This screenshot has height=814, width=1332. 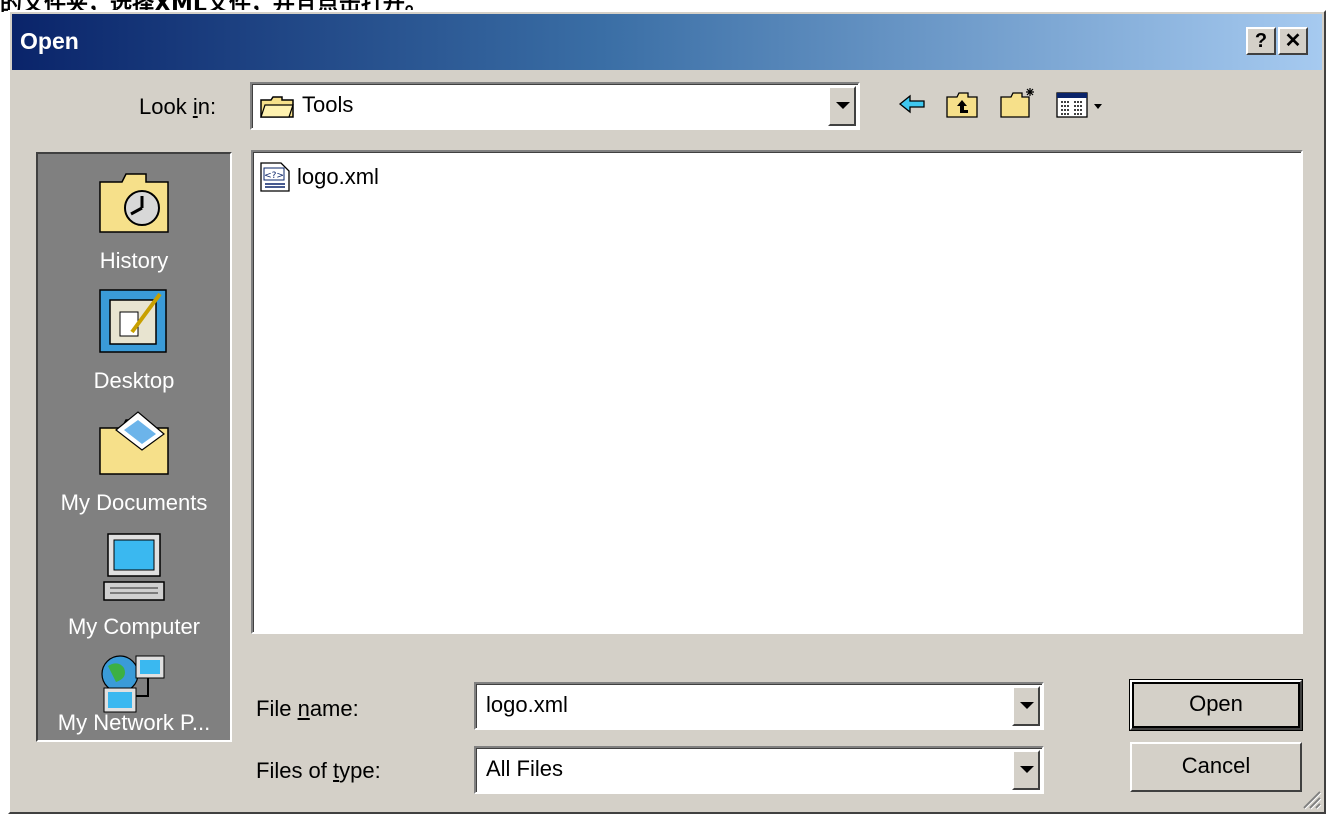 I want to click on place-history: History, so click(x=134, y=223).